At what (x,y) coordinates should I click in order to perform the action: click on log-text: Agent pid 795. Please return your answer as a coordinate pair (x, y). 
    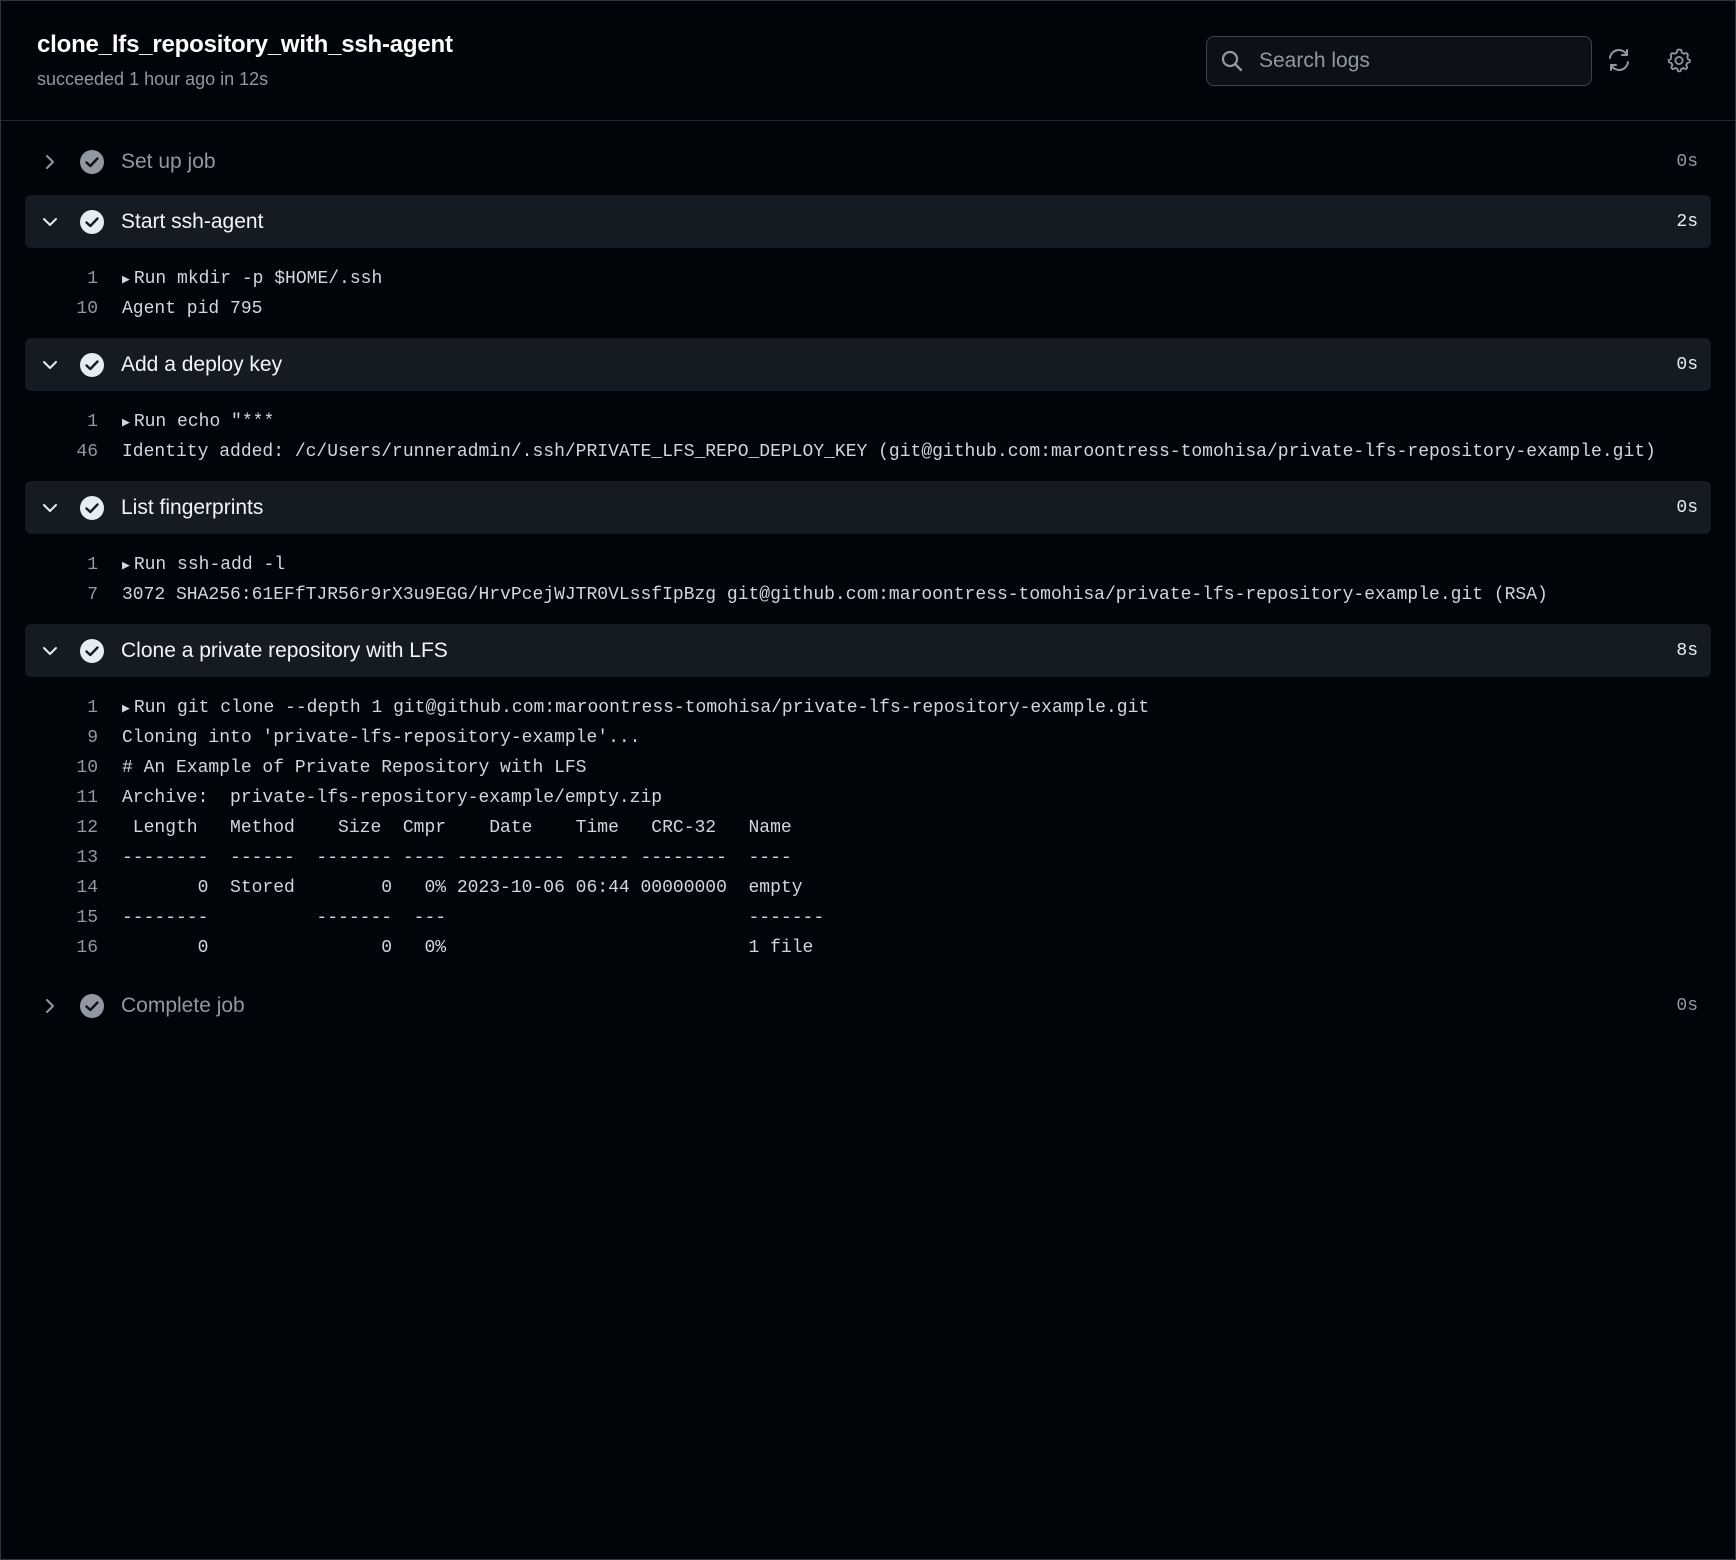
    Looking at the image, I should click on (192, 309).